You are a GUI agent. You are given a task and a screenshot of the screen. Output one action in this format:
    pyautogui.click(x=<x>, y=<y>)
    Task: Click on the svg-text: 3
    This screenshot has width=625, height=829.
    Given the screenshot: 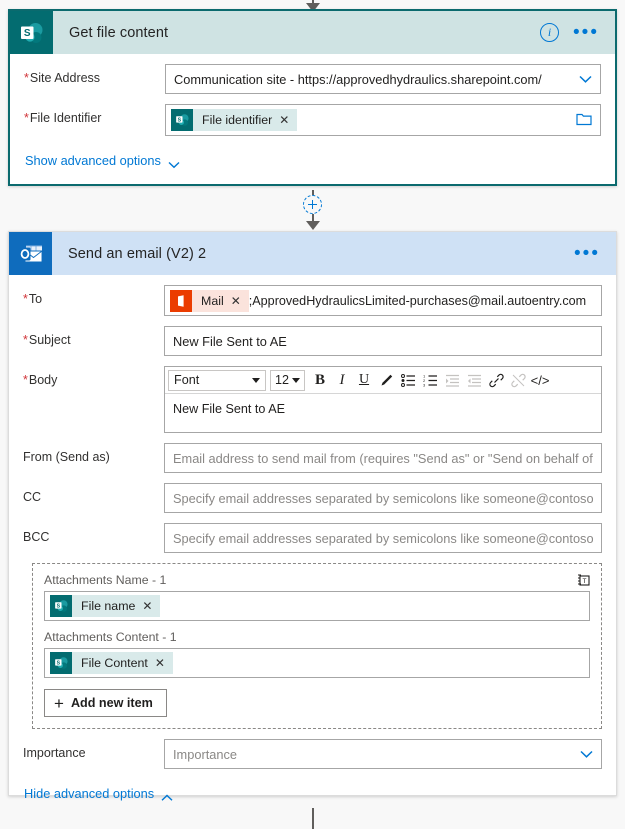 What is the action you would take?
    pyautogui.click(x=424, y=384)
    